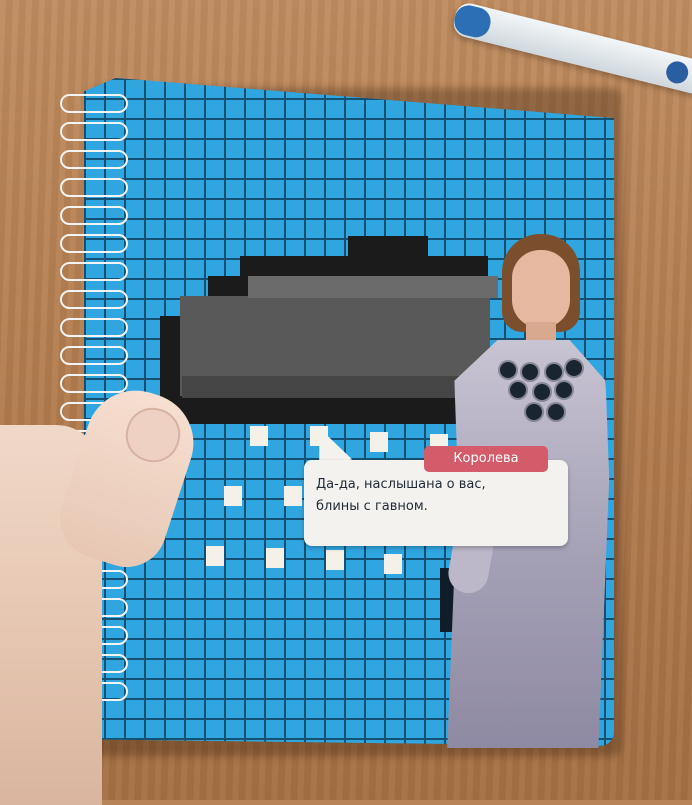 The width and height of the screenshot is (692, 805). Describe the element at coordinates (437, 496) in the screenshot. I see `speech-text: Да-да, наслышана о вас, блины с гавном.` at that location.